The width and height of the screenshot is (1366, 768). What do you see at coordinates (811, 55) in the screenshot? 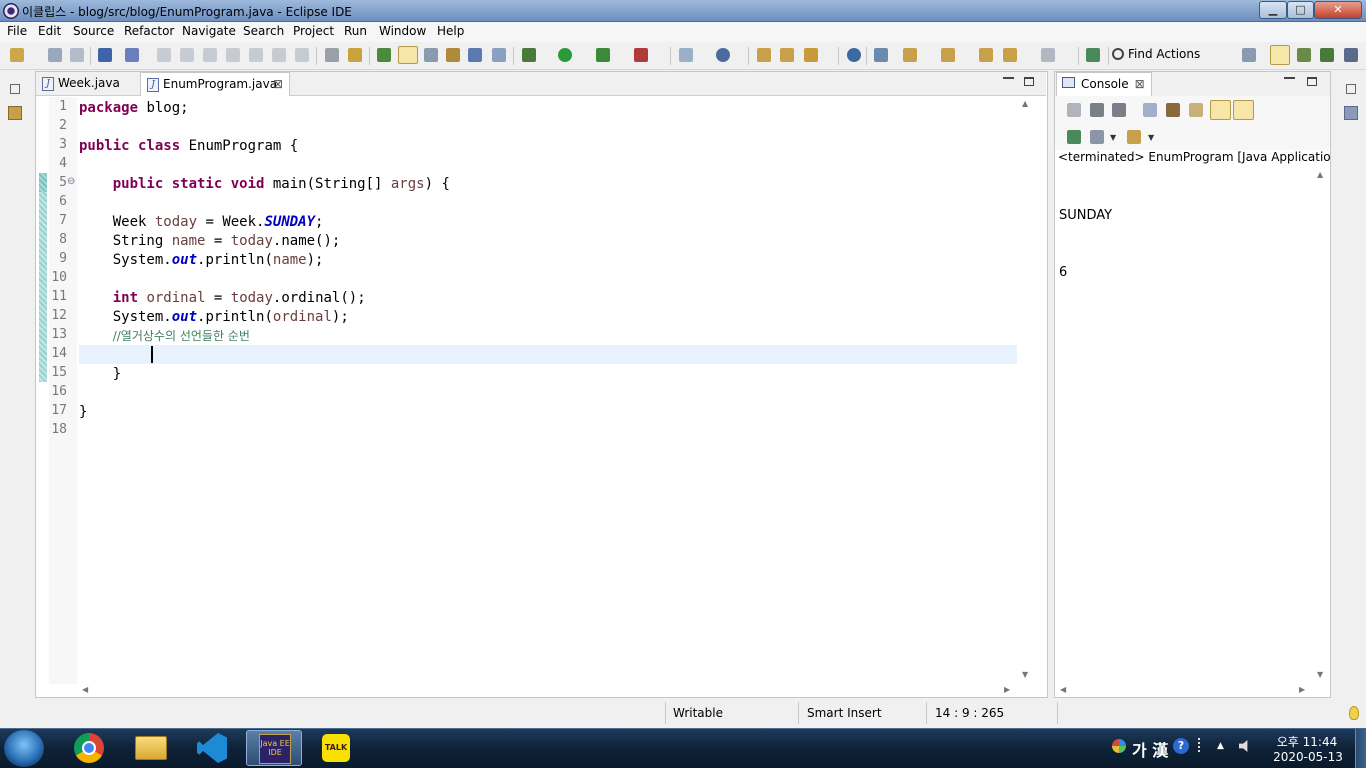
I see `search-tool-icon` at bounding box center [811, 55].